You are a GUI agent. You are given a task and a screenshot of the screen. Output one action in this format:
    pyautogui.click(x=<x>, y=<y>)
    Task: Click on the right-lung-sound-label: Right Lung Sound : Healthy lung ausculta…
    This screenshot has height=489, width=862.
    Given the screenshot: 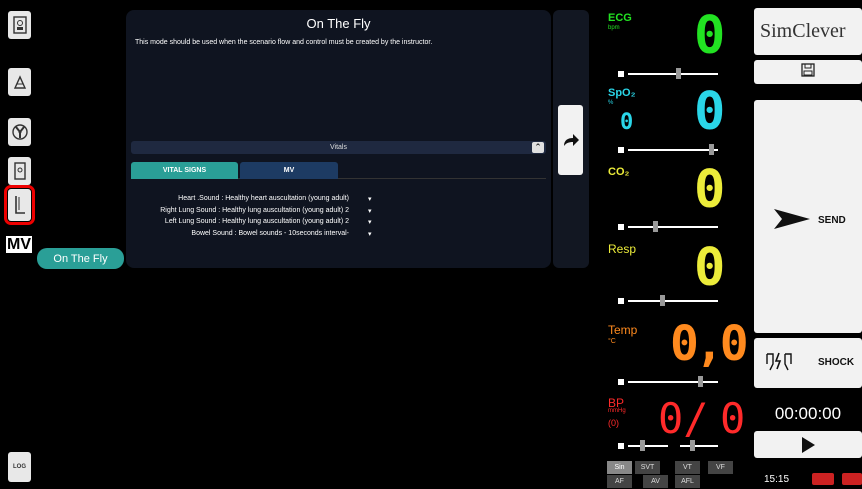 What is the action you would take?
    pyautogui.click(x=254, y=210)
    